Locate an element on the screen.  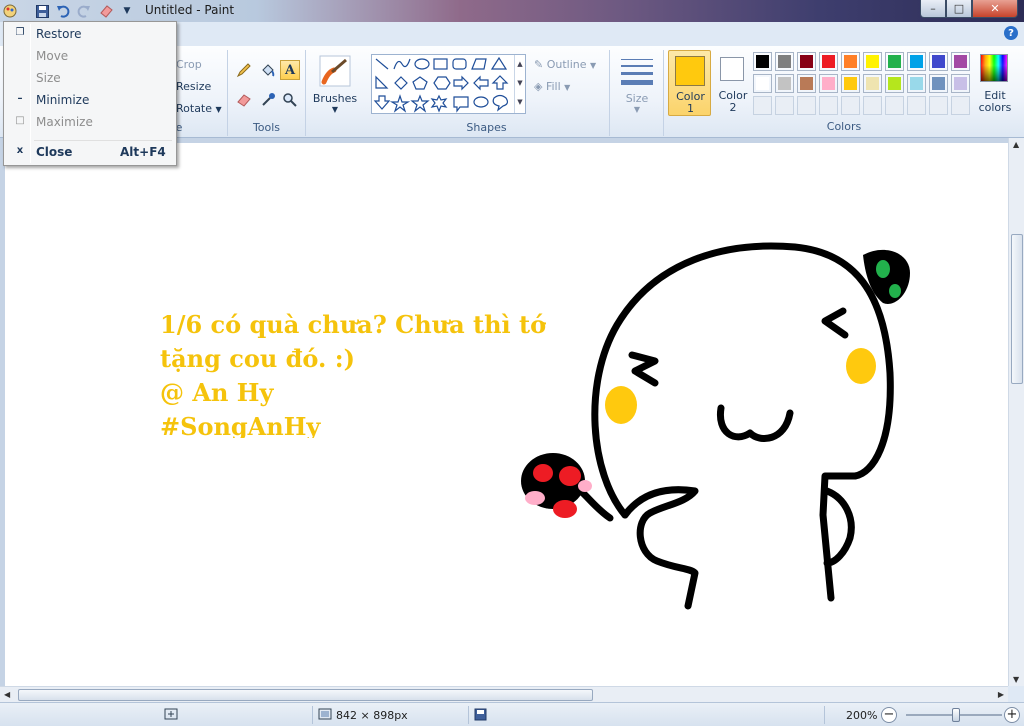
text-tool-icon: A is located at coordinates (290, 70).